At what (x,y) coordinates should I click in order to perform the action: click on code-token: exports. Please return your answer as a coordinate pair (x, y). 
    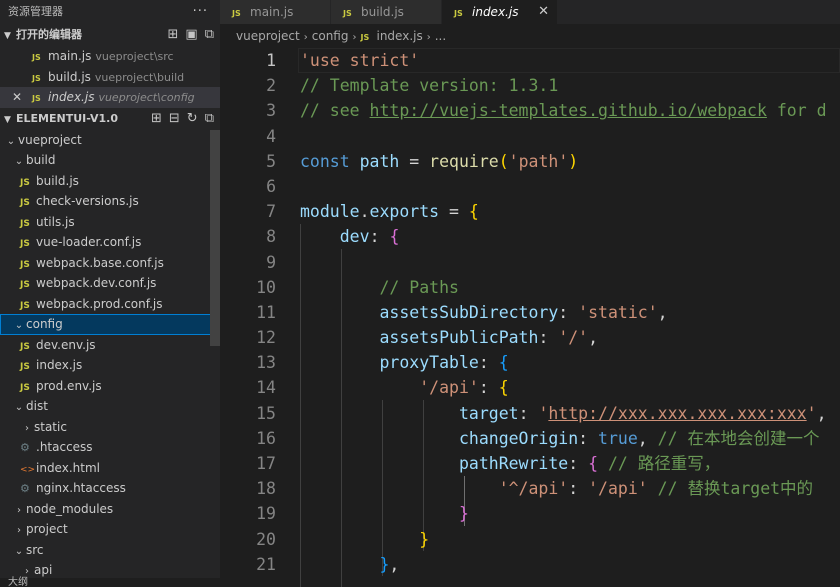
    Looking at the image, I should click on (404, 212).